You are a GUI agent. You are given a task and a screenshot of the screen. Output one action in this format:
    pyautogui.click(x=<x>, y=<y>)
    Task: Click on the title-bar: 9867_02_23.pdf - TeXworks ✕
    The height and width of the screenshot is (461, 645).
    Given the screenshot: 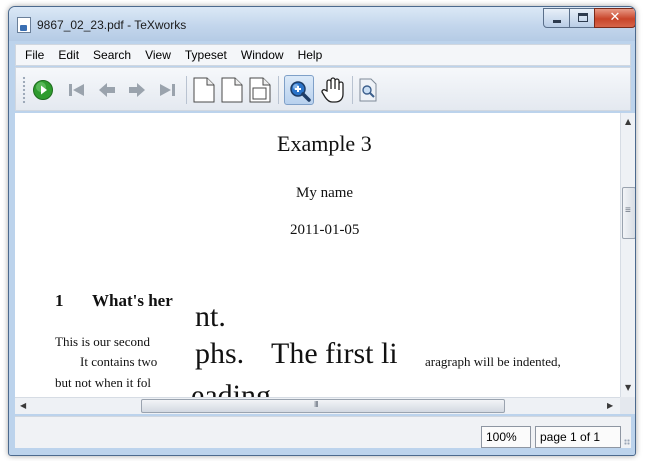 What is the action you would take?
    pyautogui.click(x=322, y=24)
    